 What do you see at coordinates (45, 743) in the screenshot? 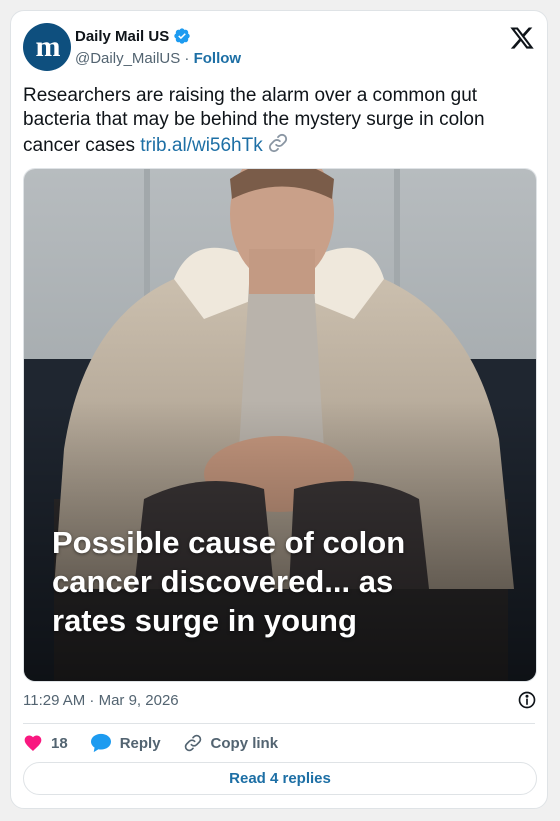
I see `like-button: 18` at bounding box center [45, 743].